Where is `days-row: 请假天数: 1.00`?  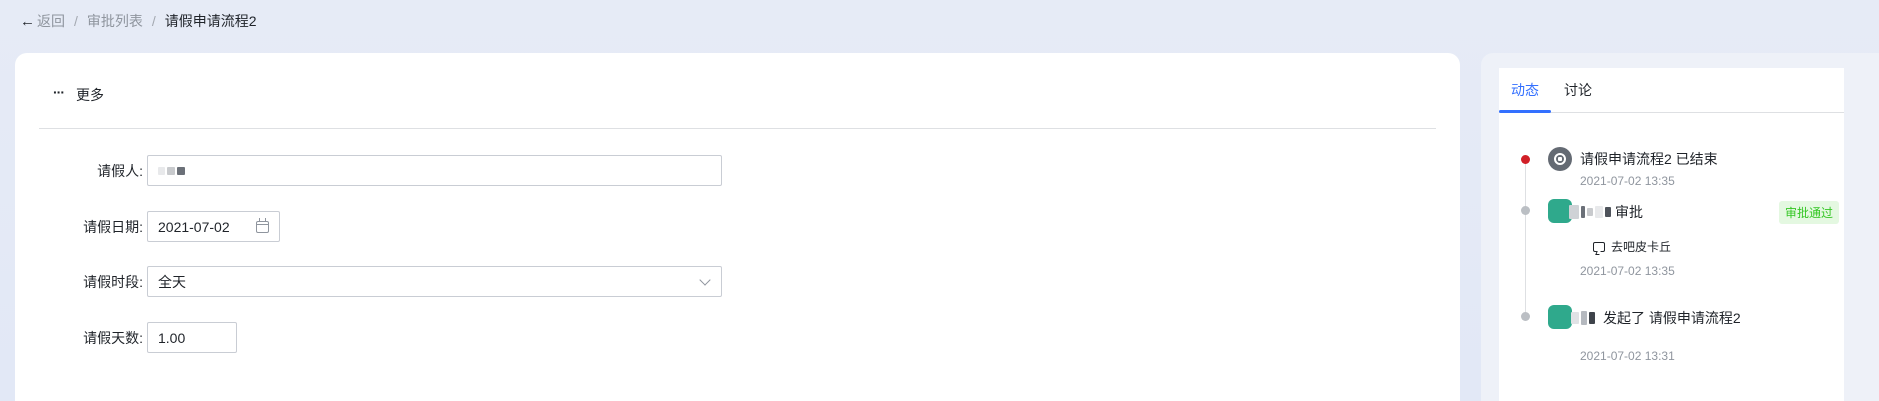
days-row: 请假天数: 1.00 is located at coordinates (126, 337).